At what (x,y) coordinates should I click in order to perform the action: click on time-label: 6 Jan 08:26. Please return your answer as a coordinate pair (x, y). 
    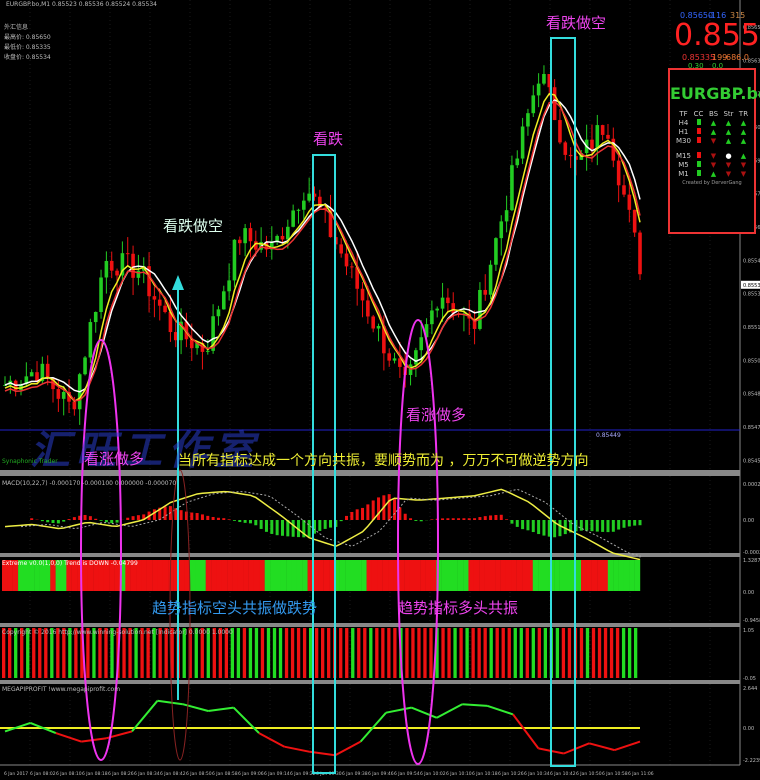
    Looking at the image, I should click on (121, 774).